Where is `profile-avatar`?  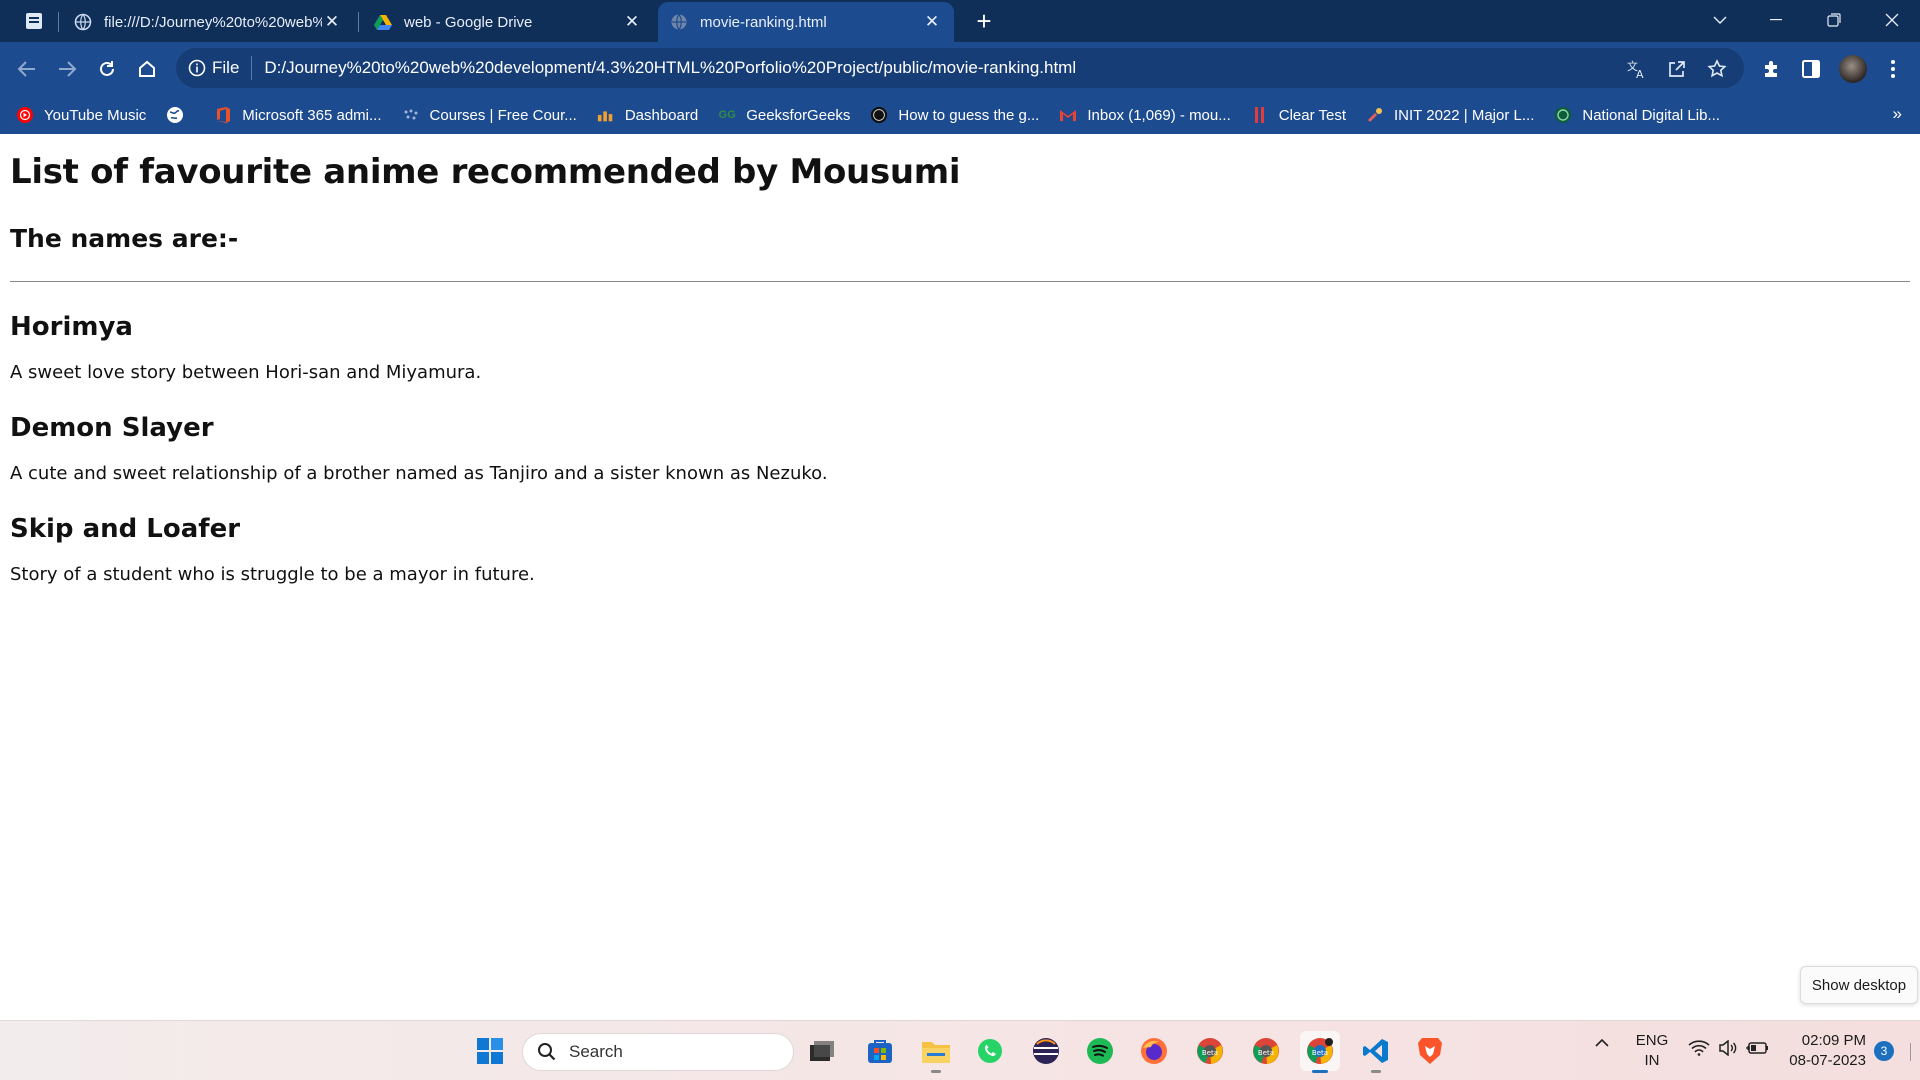 profile-avatar is located at coordinates (1853, 69).